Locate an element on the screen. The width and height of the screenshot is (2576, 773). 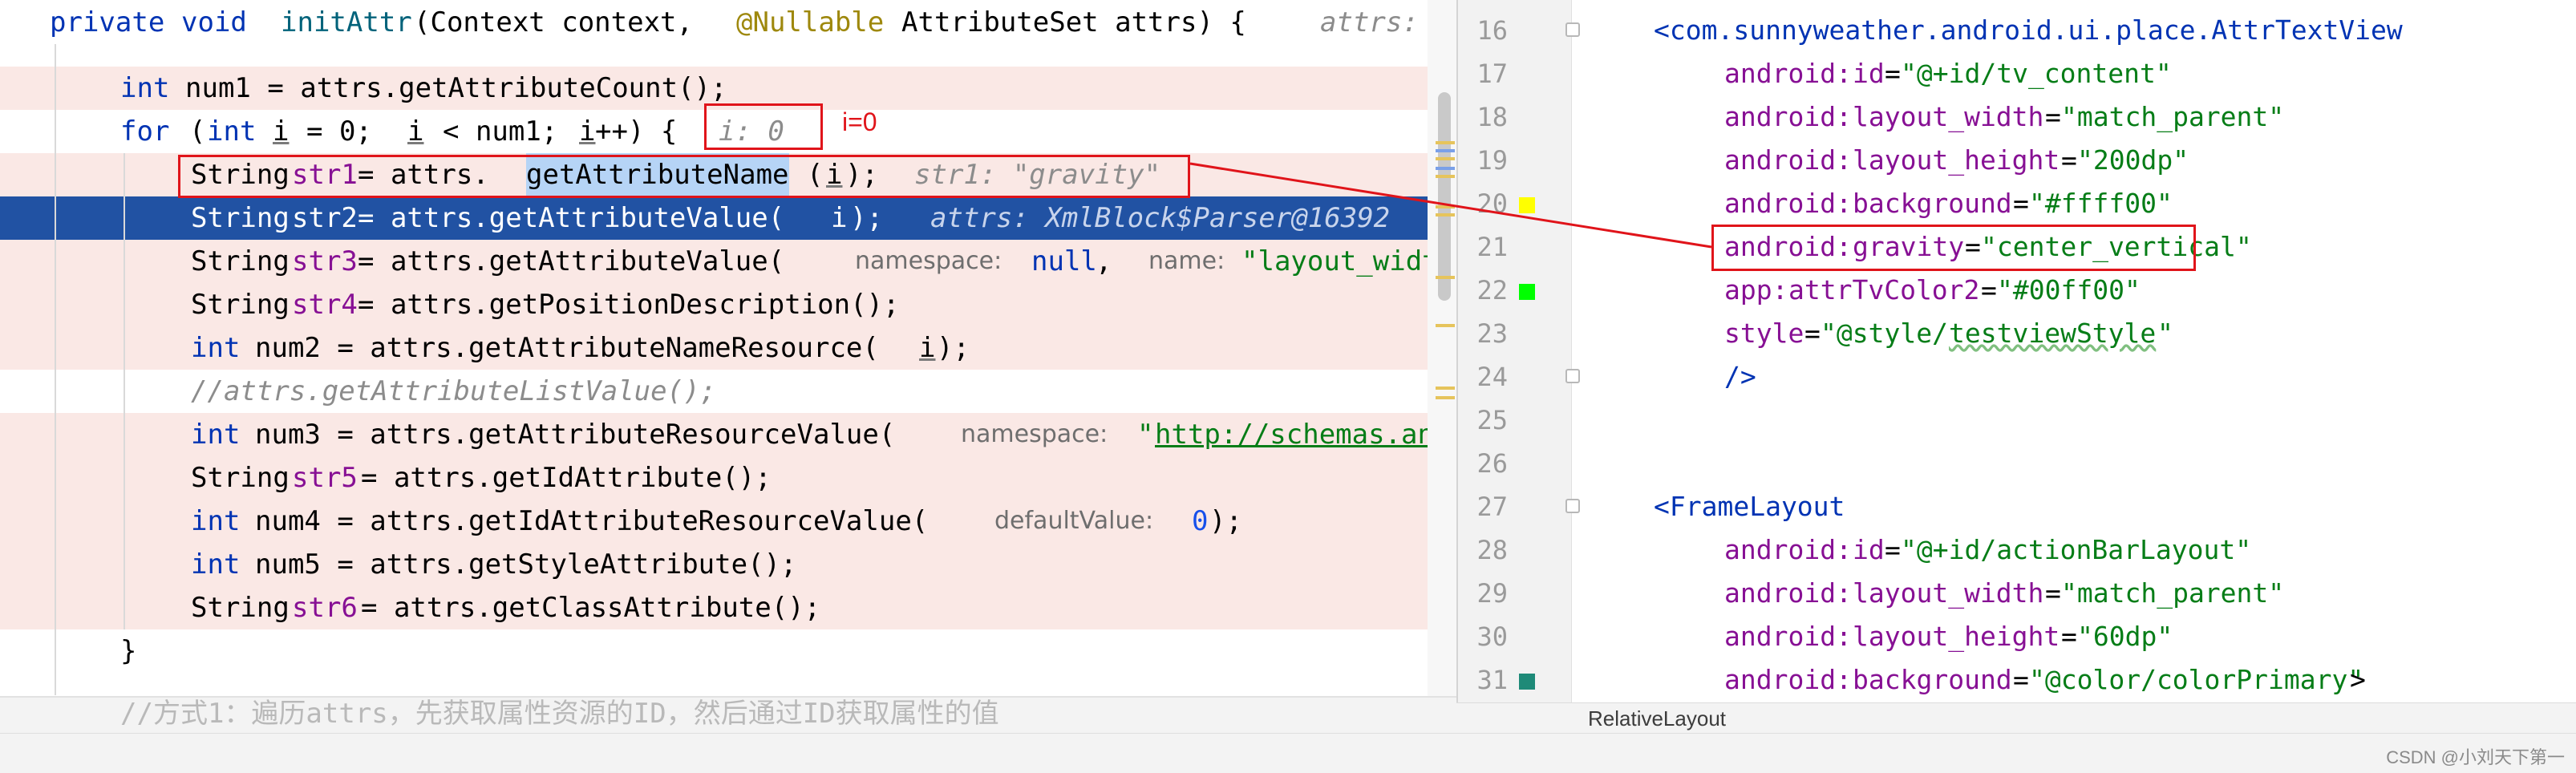
xml-value-style-name: testviewStyle is located at coordinates (2053, 333).